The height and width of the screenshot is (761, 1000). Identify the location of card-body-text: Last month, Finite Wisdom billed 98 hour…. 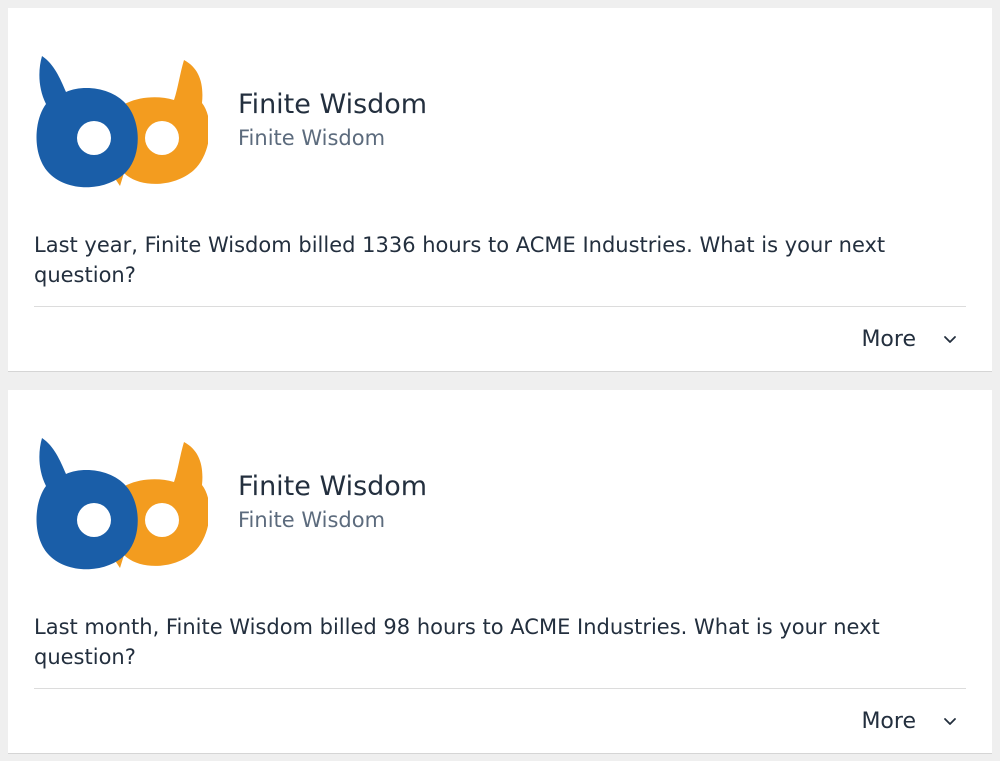
(457, 642).